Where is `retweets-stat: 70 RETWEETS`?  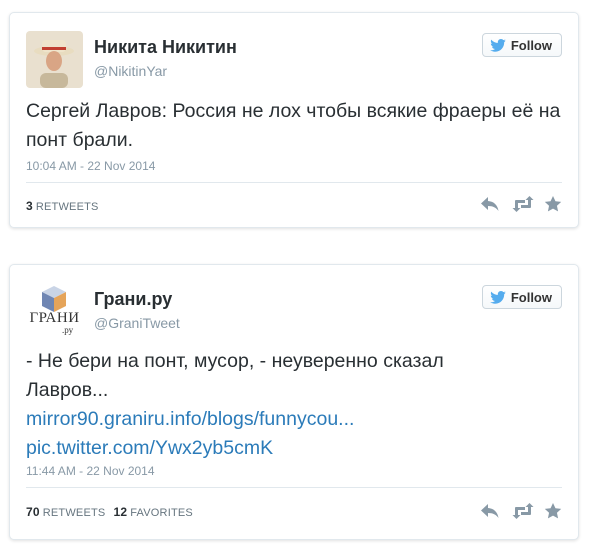 retweets-stat: 70 RETWEETS is located at coordinates (65, 512).